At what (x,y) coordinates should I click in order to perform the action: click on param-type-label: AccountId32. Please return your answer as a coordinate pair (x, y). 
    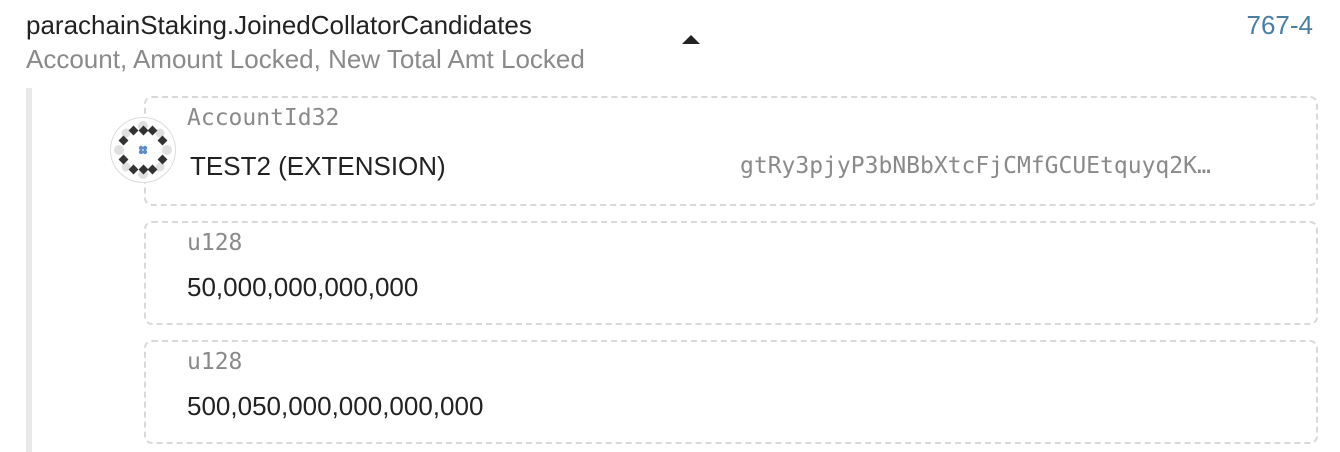
    Looking at the image, I should click on (263, 118).